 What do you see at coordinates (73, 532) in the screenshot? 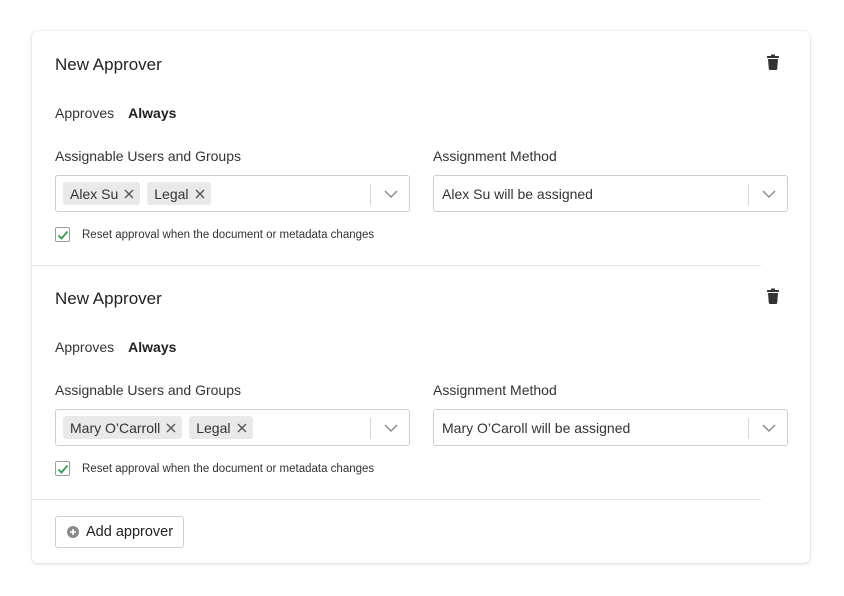
I see `plus-circle-icon` at bounding box center [73, 532].